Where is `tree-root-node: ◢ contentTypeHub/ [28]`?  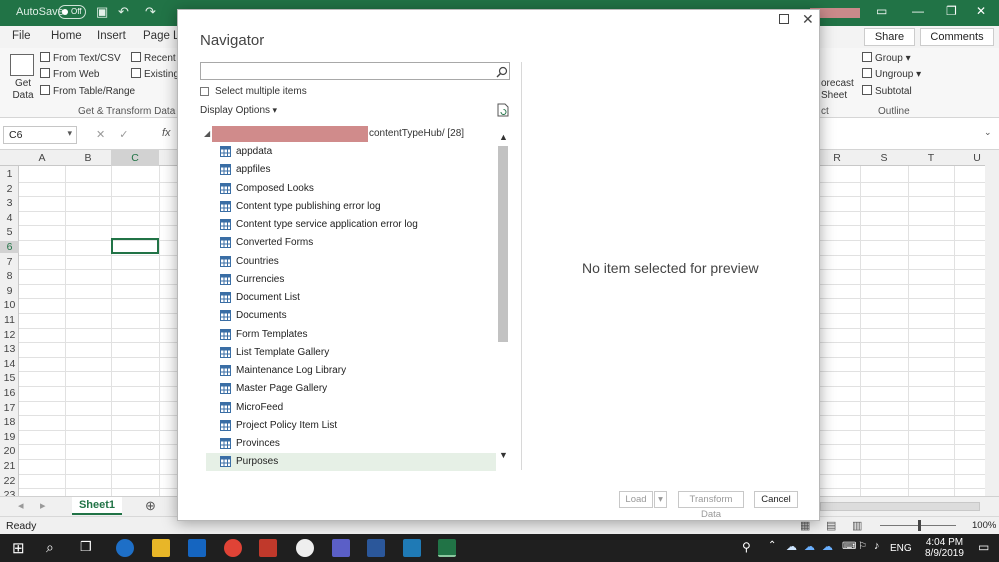
tree-root-node: ◢ contentTypeHub/ [28] is located at coordinates (354, 134).